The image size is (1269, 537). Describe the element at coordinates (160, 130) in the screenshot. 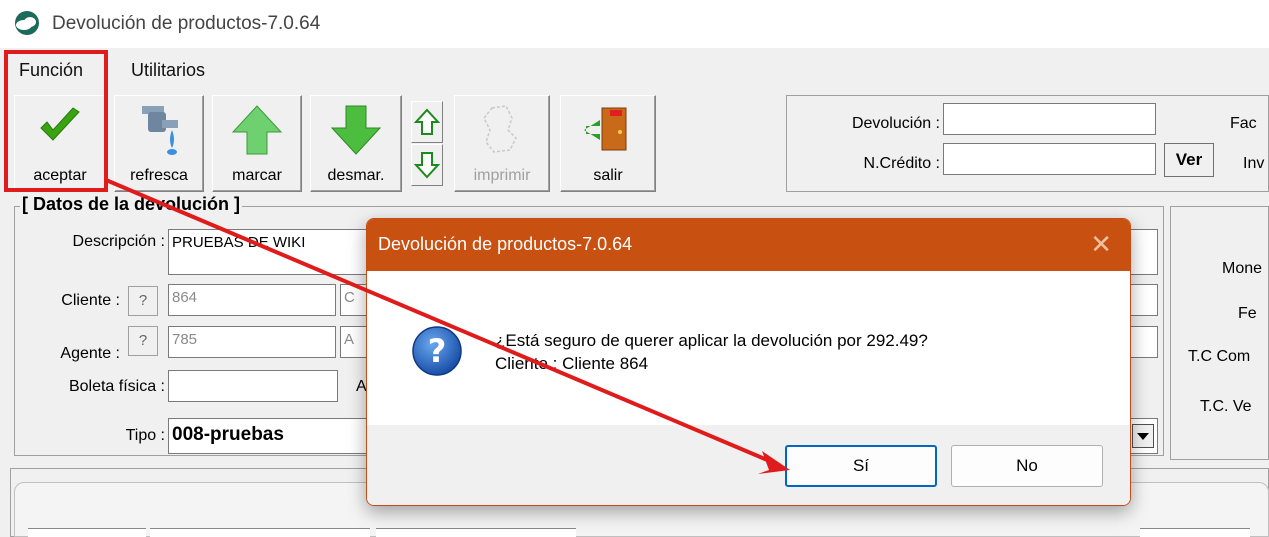

I see `faucet-icon` at that location.